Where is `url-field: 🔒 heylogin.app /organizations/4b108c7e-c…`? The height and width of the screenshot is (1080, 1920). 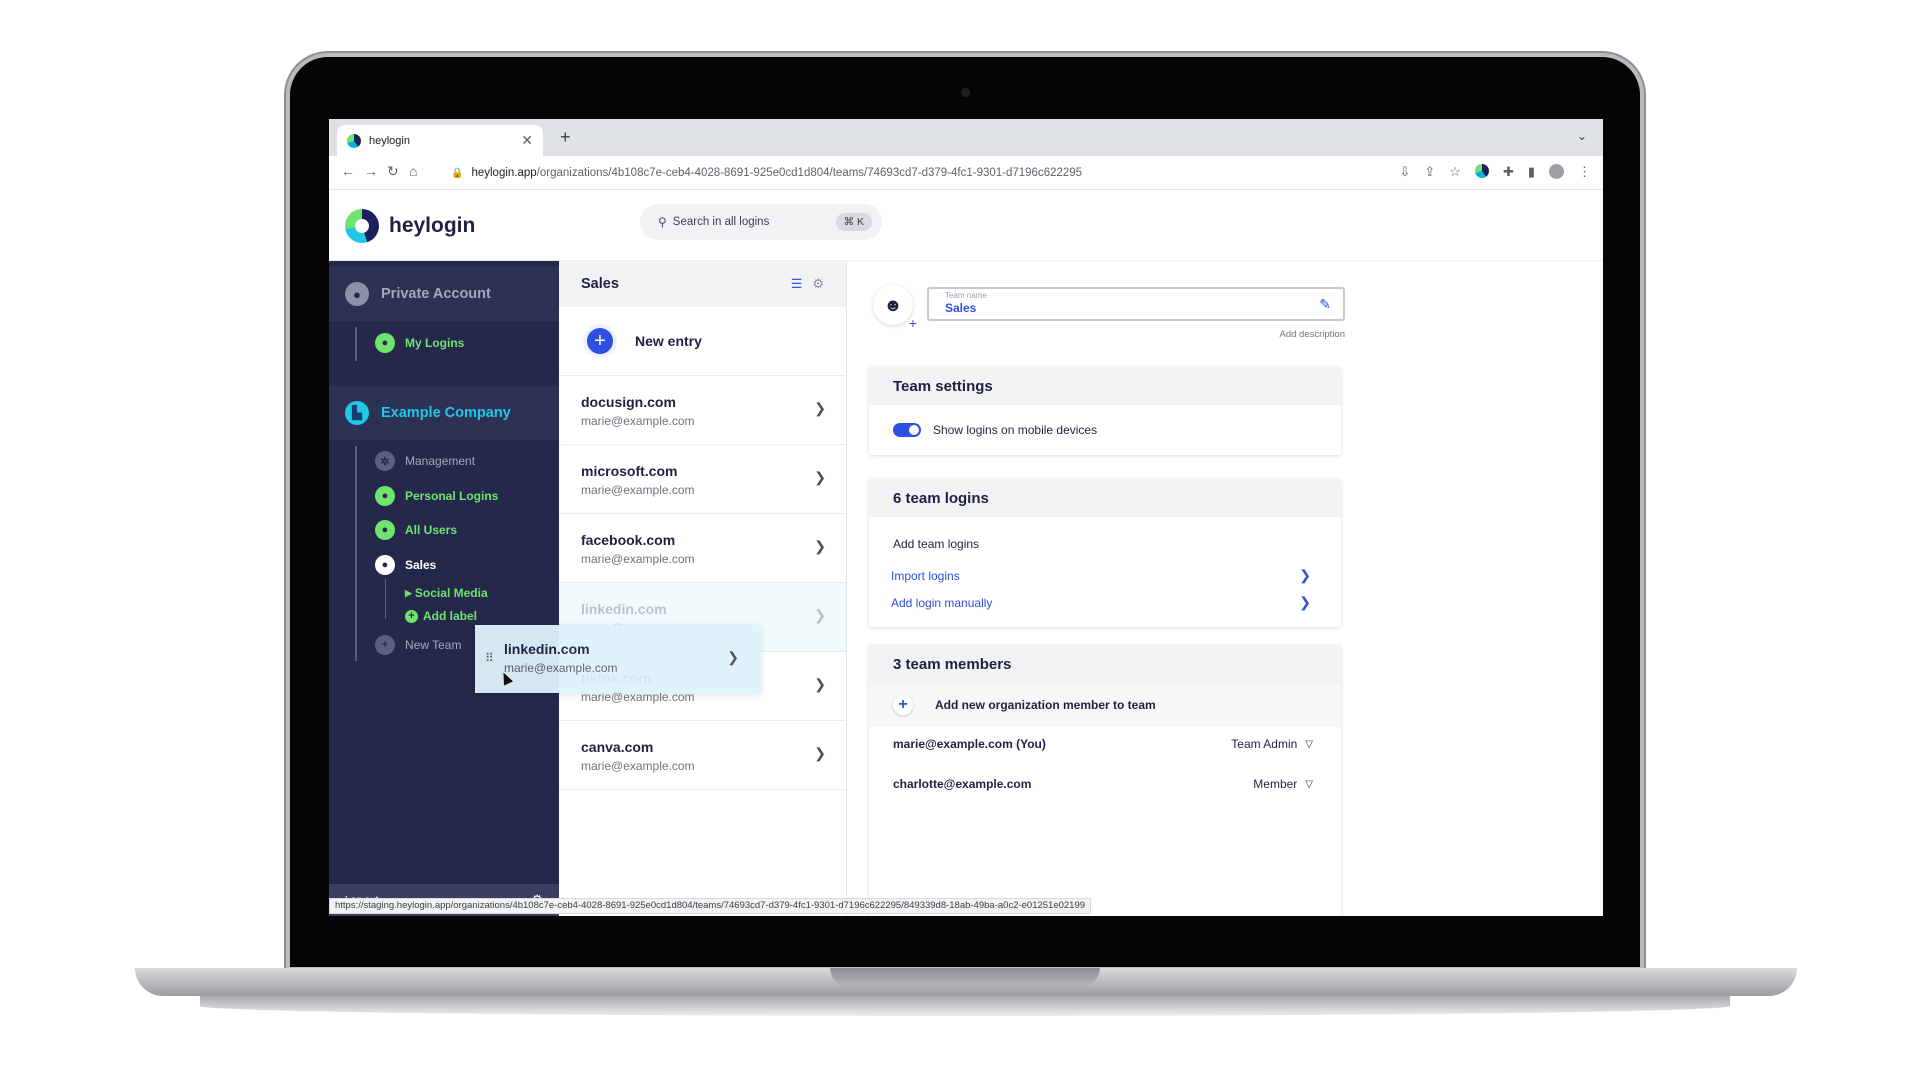 url-field: 🔒 heylogin.app /organizations/4b108c7e-c… is located at coordinates (991, 173).